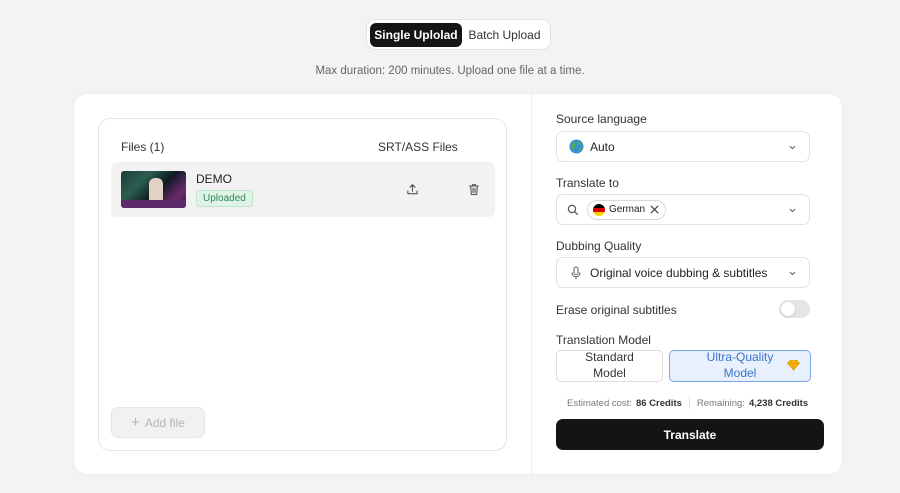 This screenshot has width=900, height=493. Describe the element at coordinates (601, 119) in the screenshot. I see `source-language-label: Source language` at that location.